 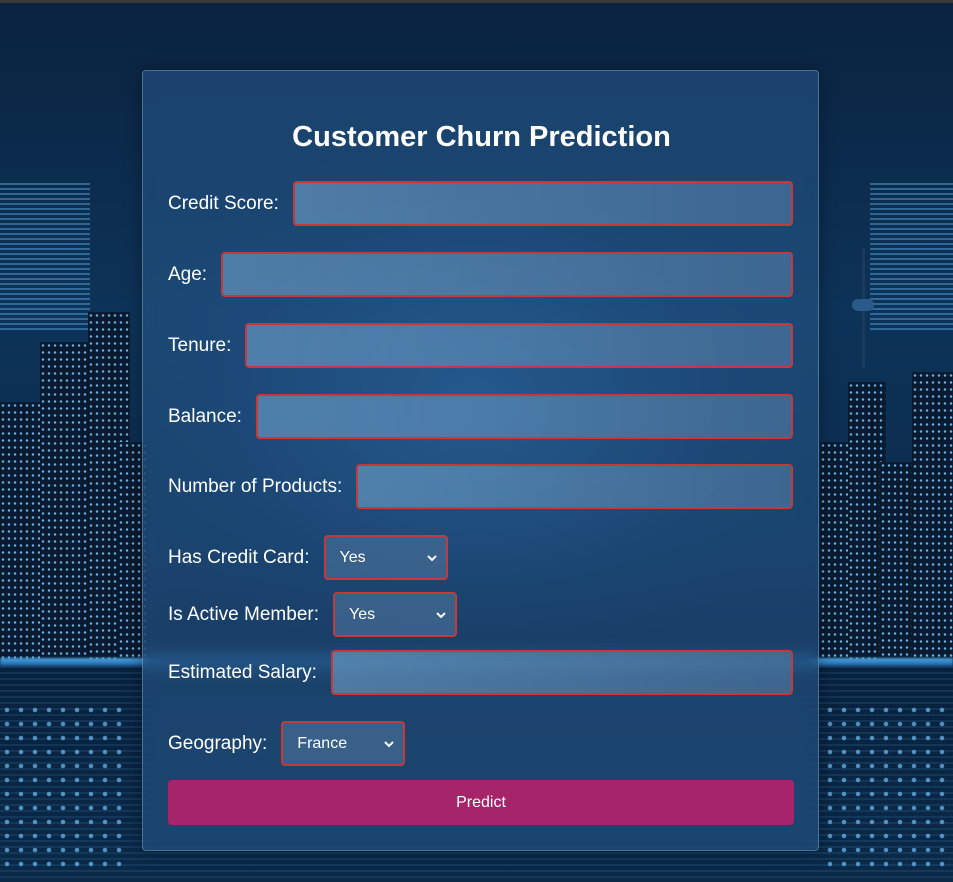 I want to click on geography-row: Geography: France, so click(x=480, y=743).